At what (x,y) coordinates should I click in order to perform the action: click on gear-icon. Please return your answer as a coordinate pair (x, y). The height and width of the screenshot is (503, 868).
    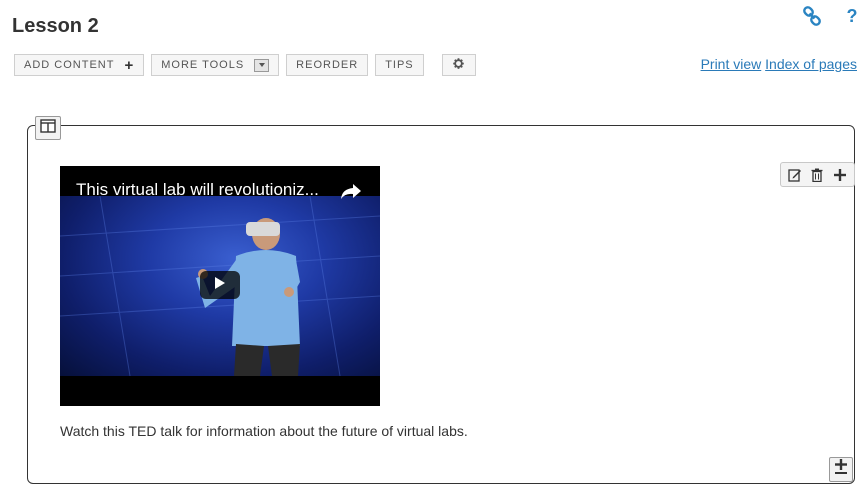
    Looking at the image, I should click on (458, 65).